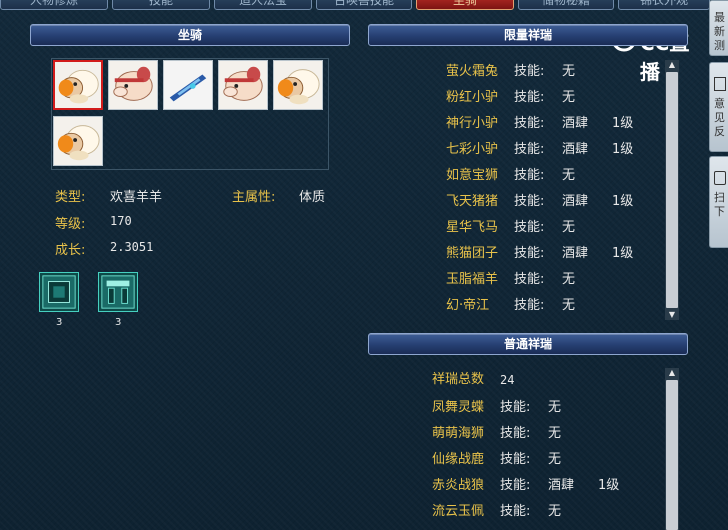 The image size is (728, 530). Describe the element at coordinates (556, 150) in the screenshot. I see `limited-row: 七彩小驴 技能: 酒肆 1级` at that location.